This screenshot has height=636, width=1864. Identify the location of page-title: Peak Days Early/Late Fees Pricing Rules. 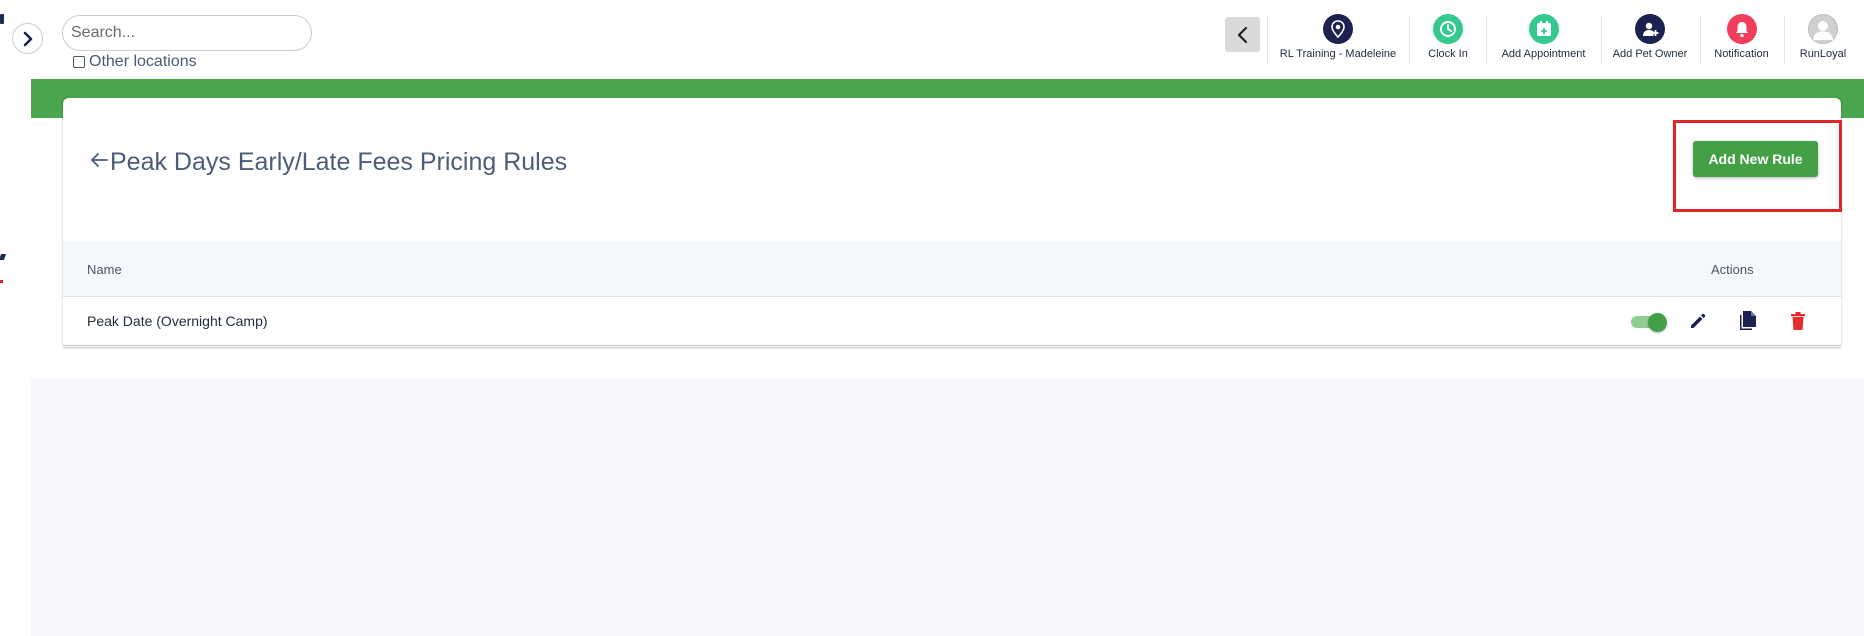
(339, 162).